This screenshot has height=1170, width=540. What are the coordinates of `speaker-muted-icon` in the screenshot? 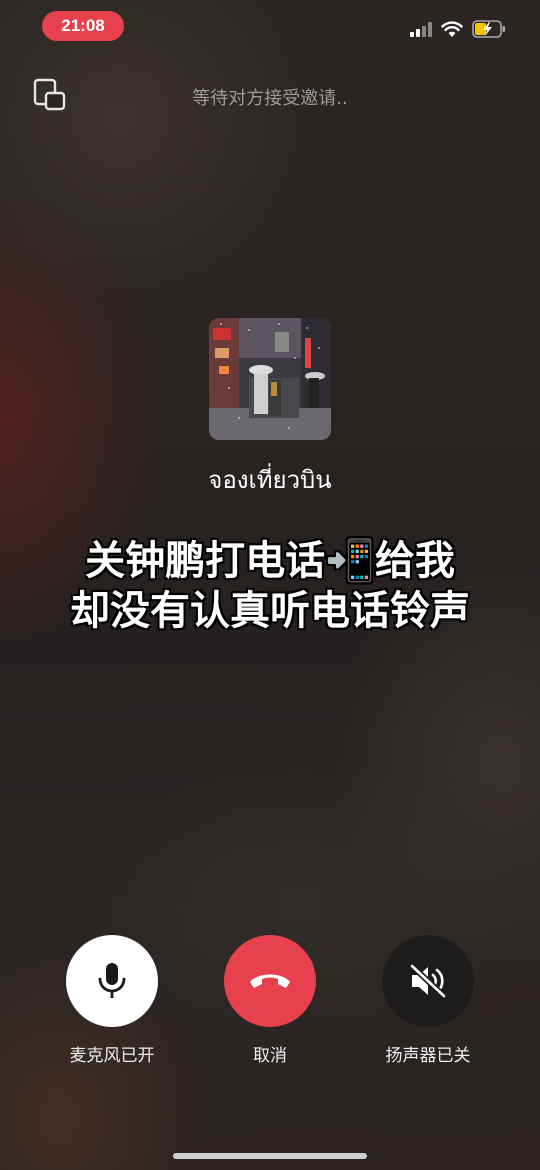 It's located at (428, 981).